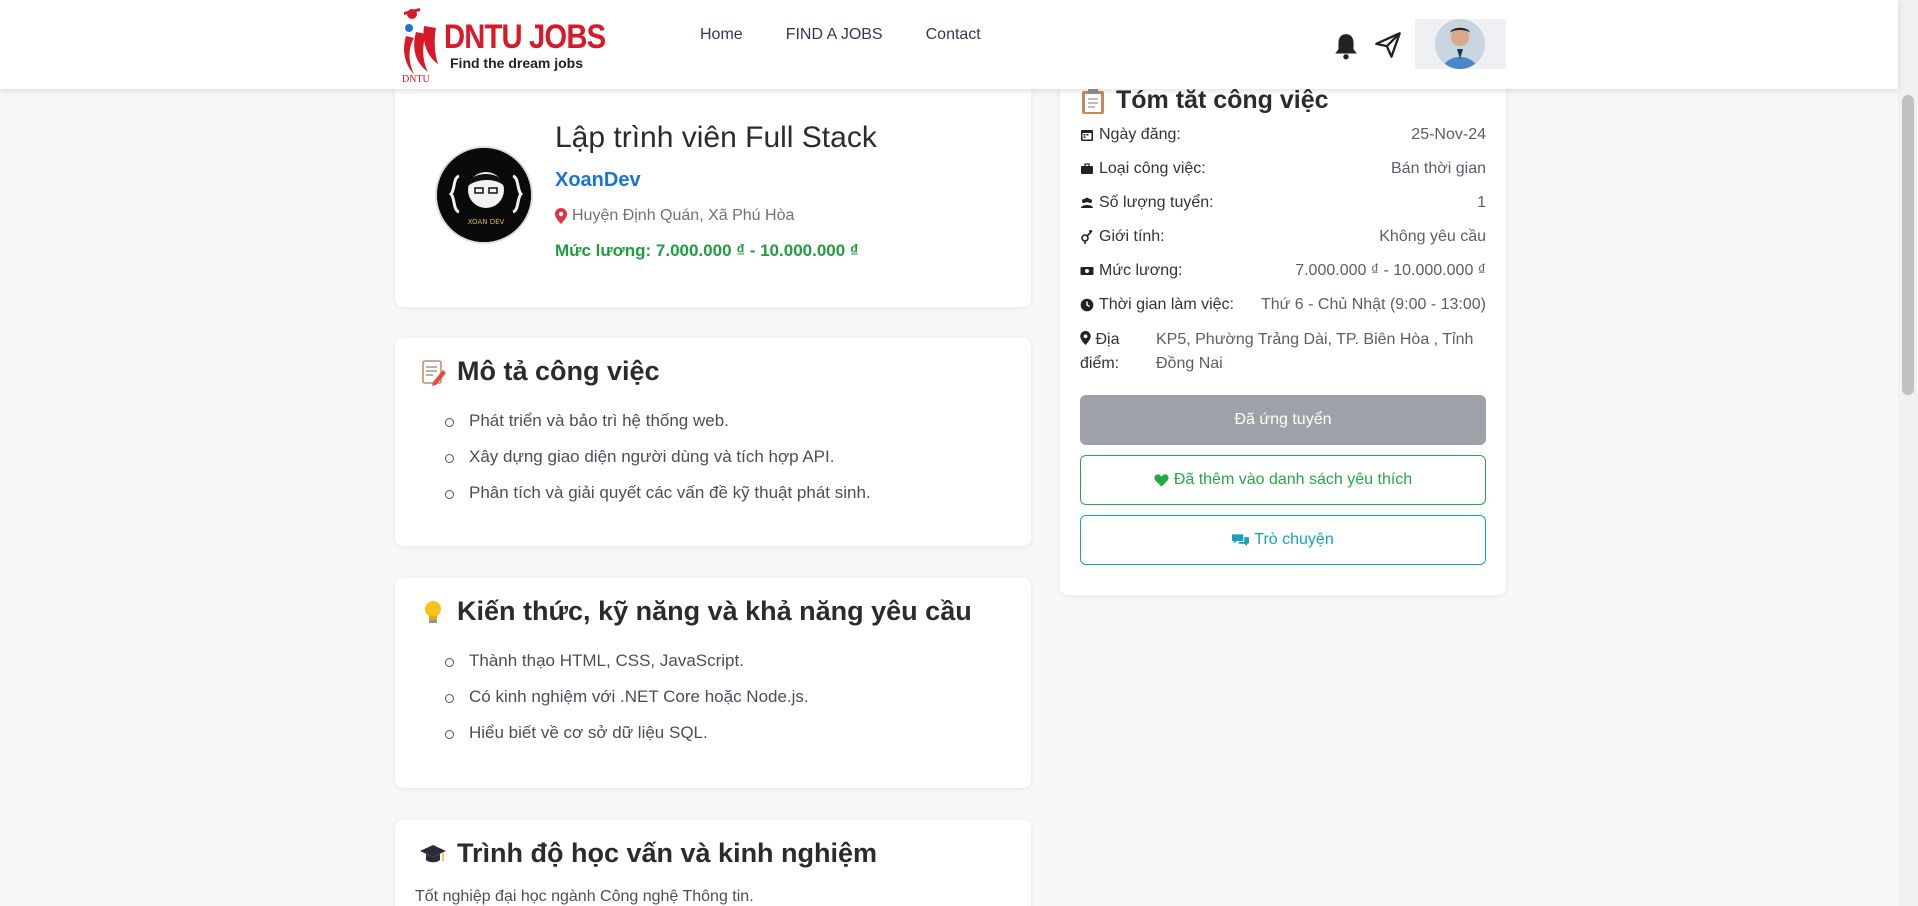 The height and width of the screenshot is (906, 1918). I want to click on summary-label: Mức lương:, so click(1141, 270).